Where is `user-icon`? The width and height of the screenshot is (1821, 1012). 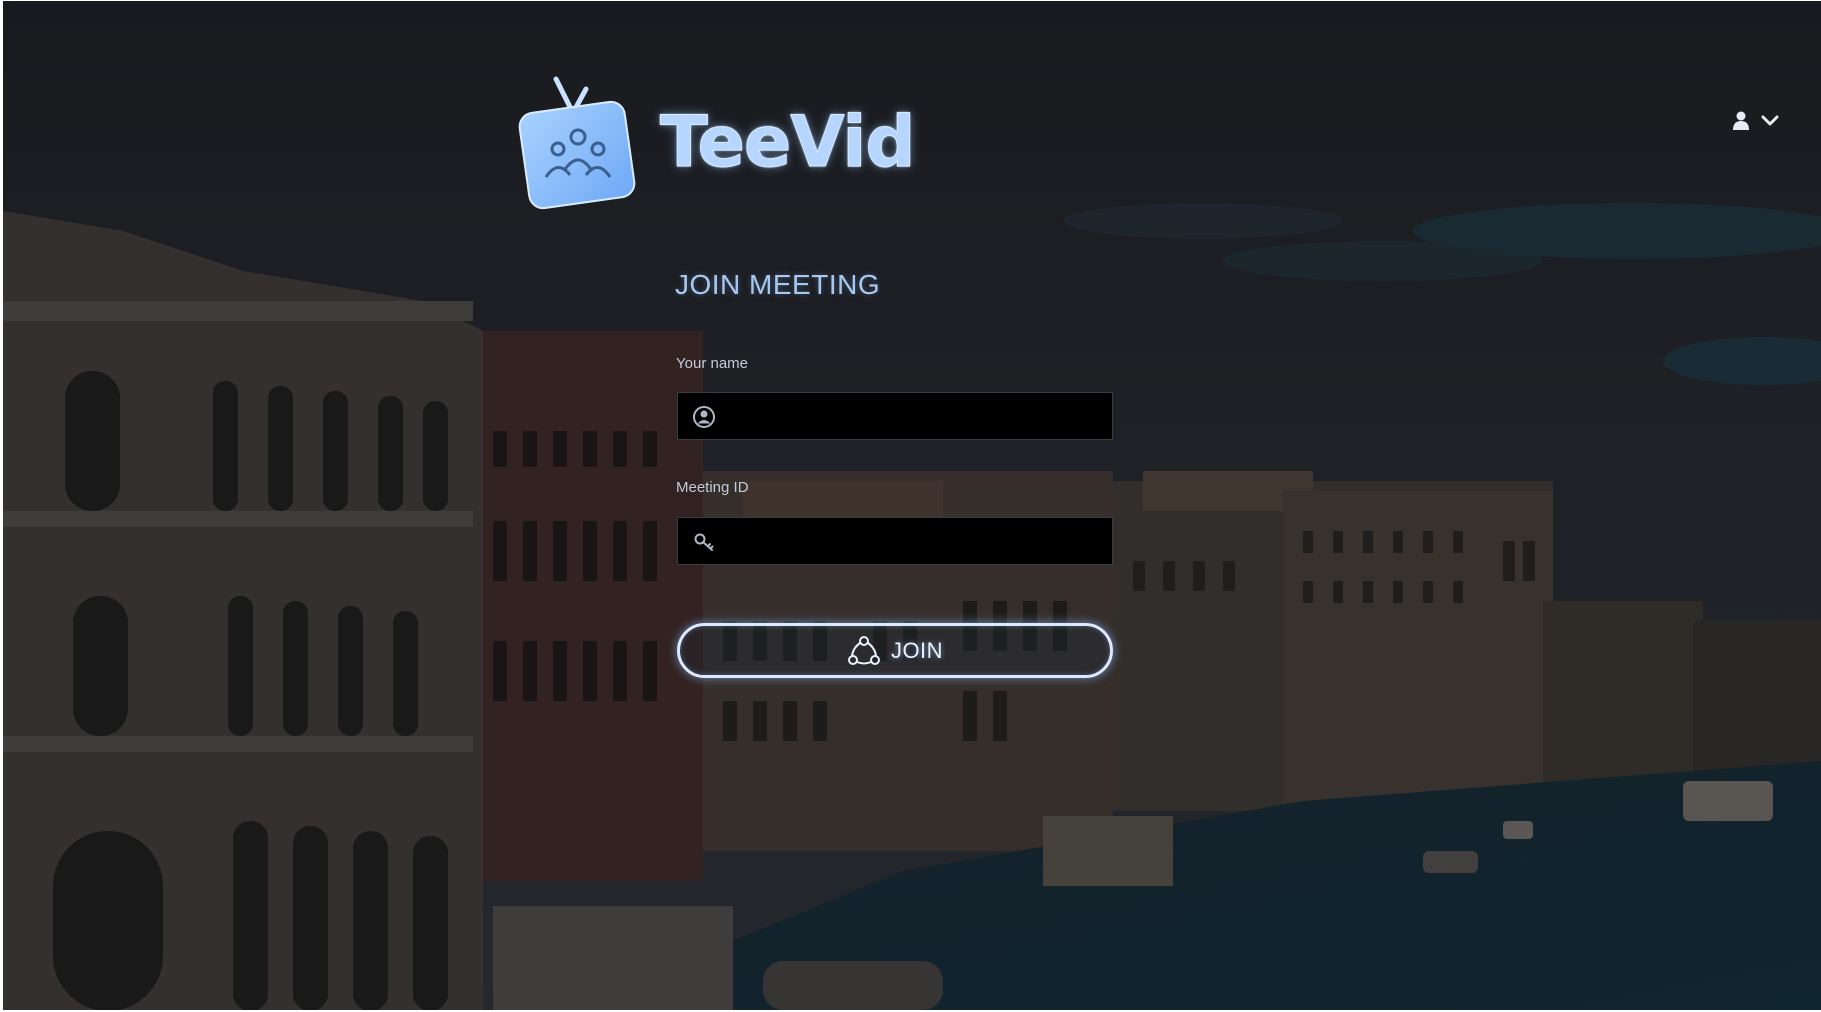 user-icon is located at coordinates (1741, 120).